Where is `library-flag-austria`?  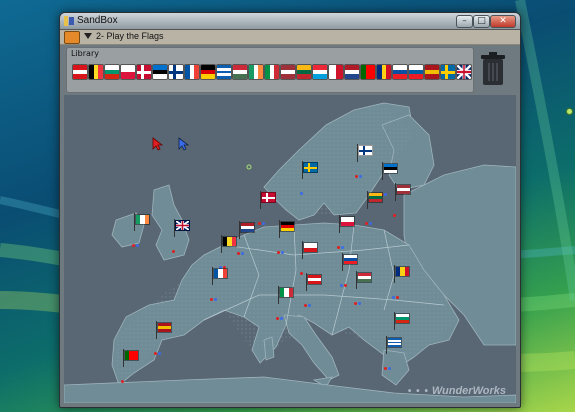
library-flag-austria is located at coordinates (80, 72).